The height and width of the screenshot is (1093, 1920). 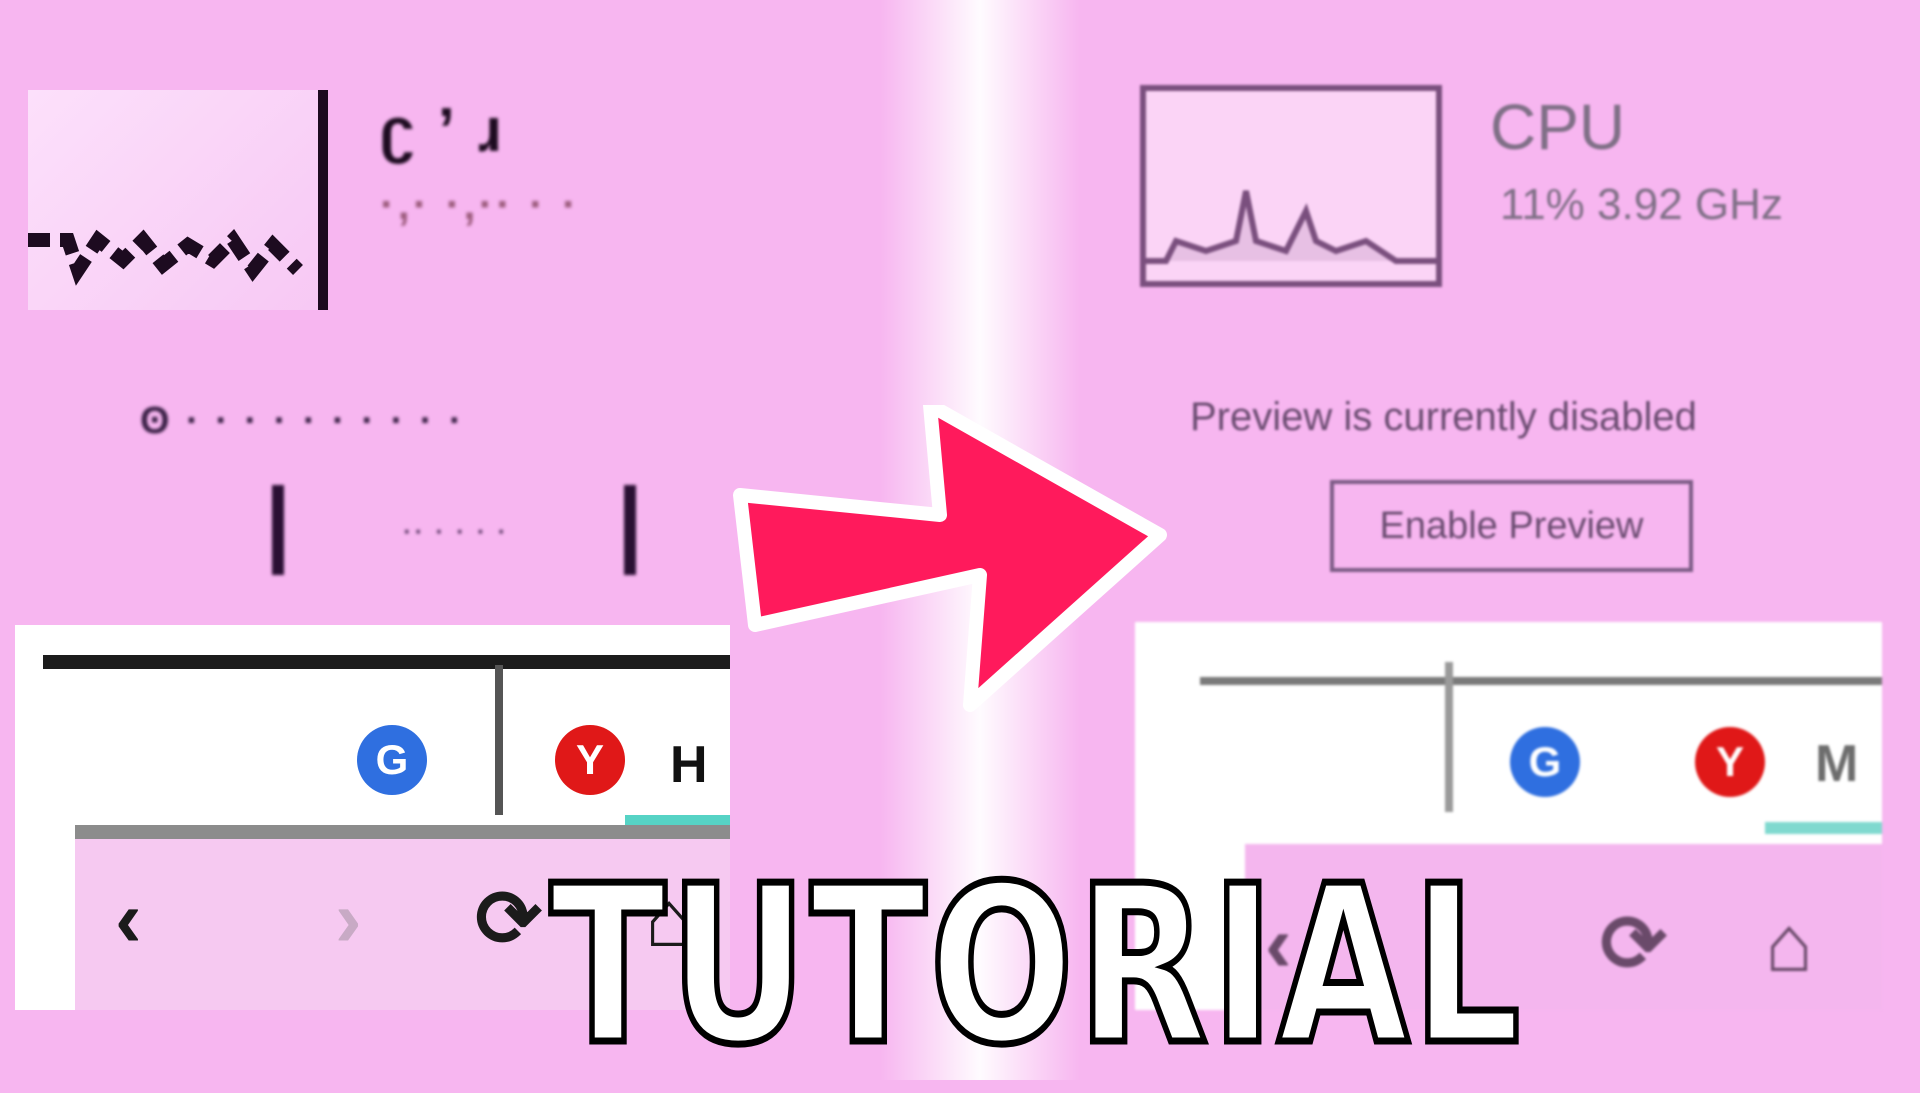 I want to click on pixelated-preview-message: ʘ · · · · · · · · · ·, so click(x=302, y=421).